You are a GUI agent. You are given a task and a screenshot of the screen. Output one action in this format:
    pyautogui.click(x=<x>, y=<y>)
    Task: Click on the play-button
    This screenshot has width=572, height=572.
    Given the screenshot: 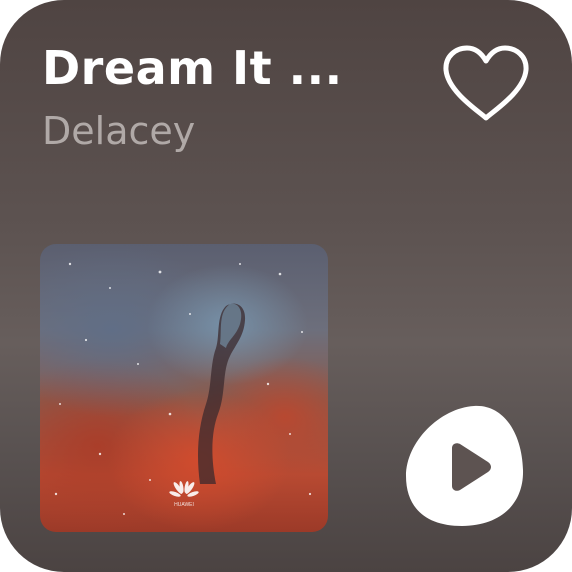 What is the action you would take?
    pyautogui.click(x=464, y=466)
    